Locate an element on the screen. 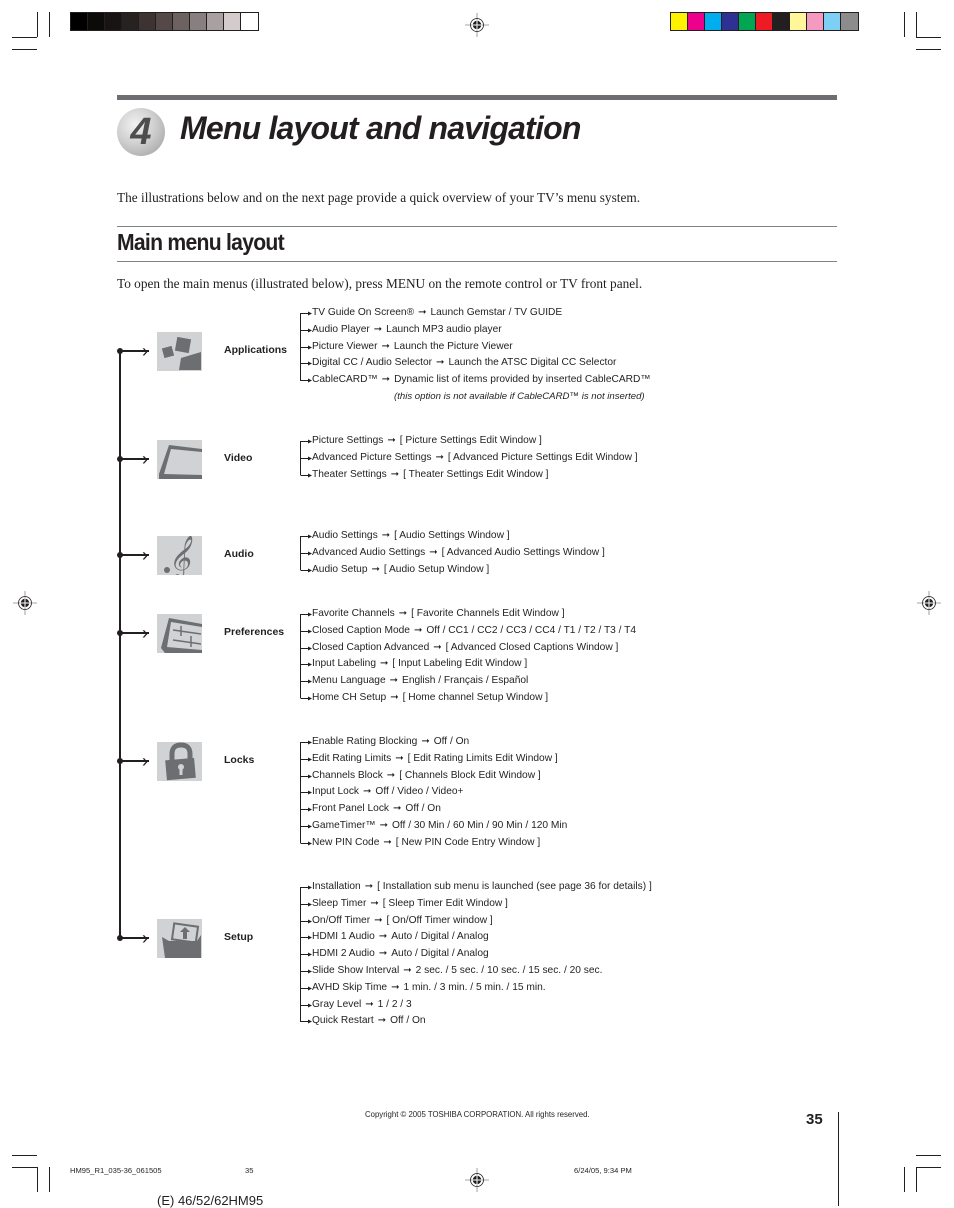 The image size is (954, 1208). item-name: Digital CC / Audio Selector is located at coordinates (372, 363).